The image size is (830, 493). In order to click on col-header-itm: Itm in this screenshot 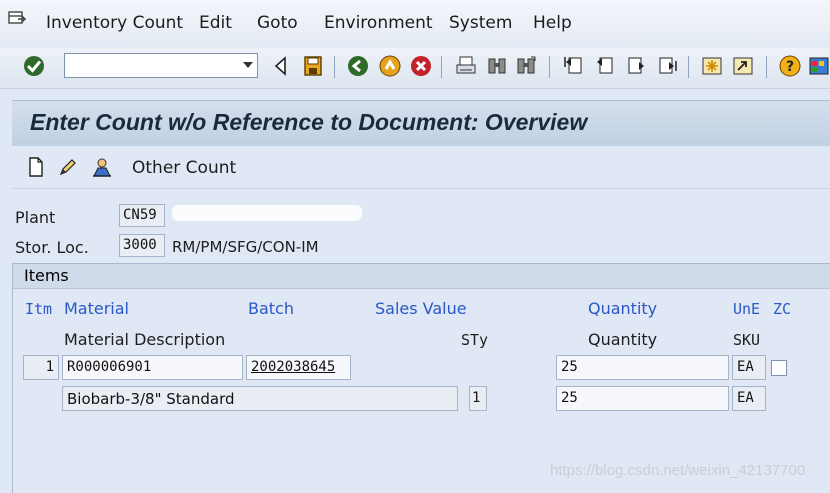, I will do `click(38, 309)`.